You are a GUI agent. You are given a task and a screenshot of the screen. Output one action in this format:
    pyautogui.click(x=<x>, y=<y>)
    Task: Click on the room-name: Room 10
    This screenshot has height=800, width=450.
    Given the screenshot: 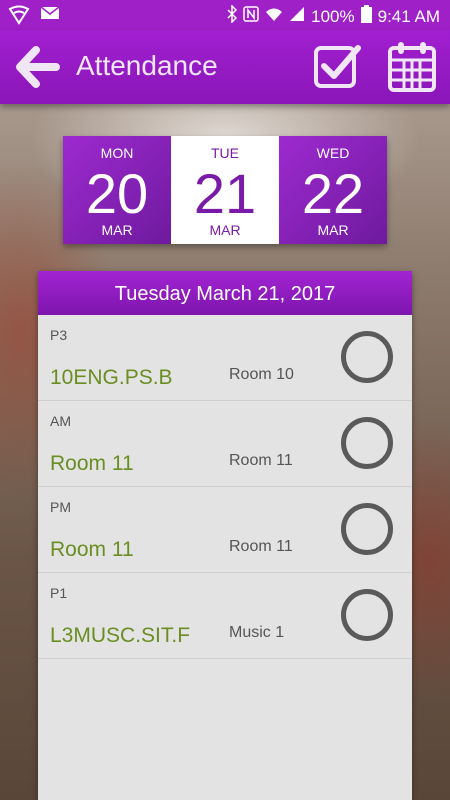 What is the action you would take?
    pyautogui.click(x=261, y=374)
    